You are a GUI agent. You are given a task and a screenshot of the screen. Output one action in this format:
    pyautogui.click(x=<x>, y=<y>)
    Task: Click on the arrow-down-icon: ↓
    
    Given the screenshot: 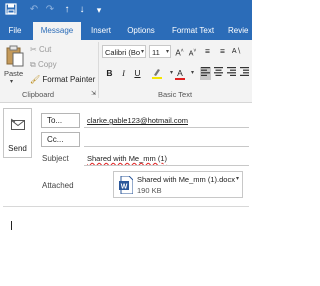 What is the action you would take?
    pyautogui.click(x=82, y=10)
    